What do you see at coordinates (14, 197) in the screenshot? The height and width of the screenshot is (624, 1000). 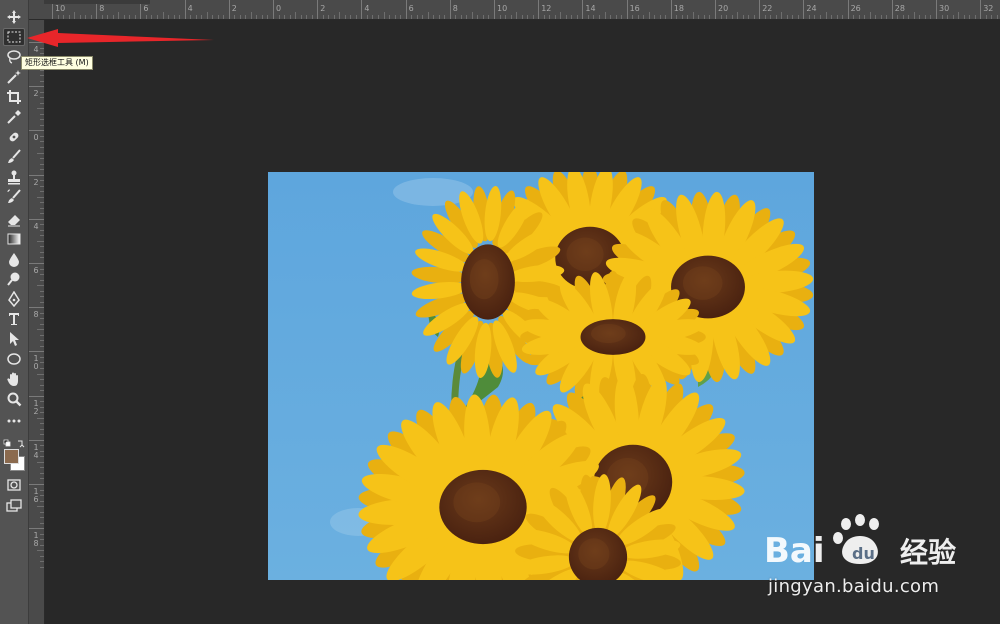 I see `history-brush-tool-button` at bounding box center [14, 197].